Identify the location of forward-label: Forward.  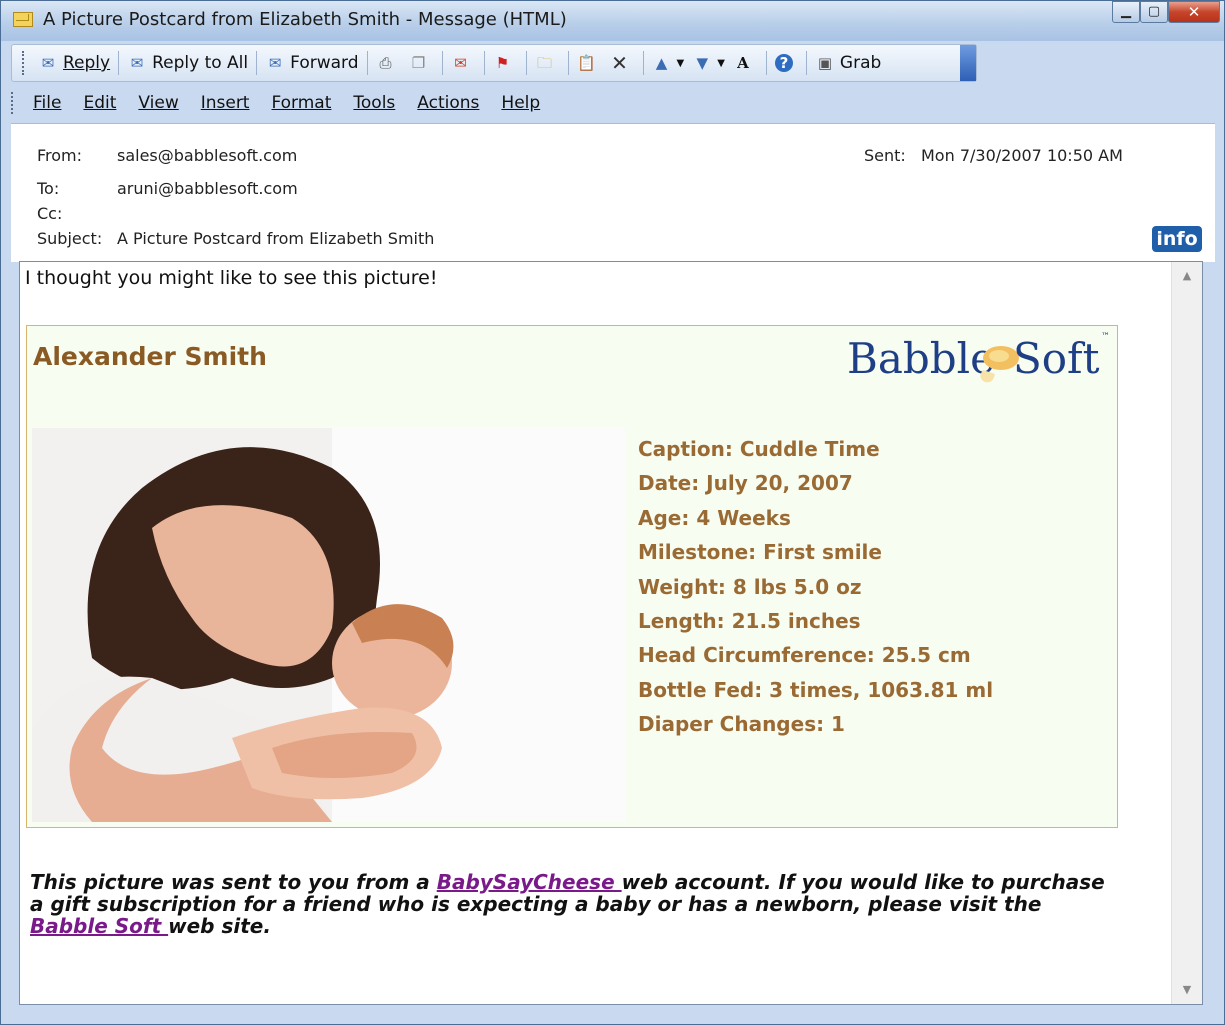
(324, 63).